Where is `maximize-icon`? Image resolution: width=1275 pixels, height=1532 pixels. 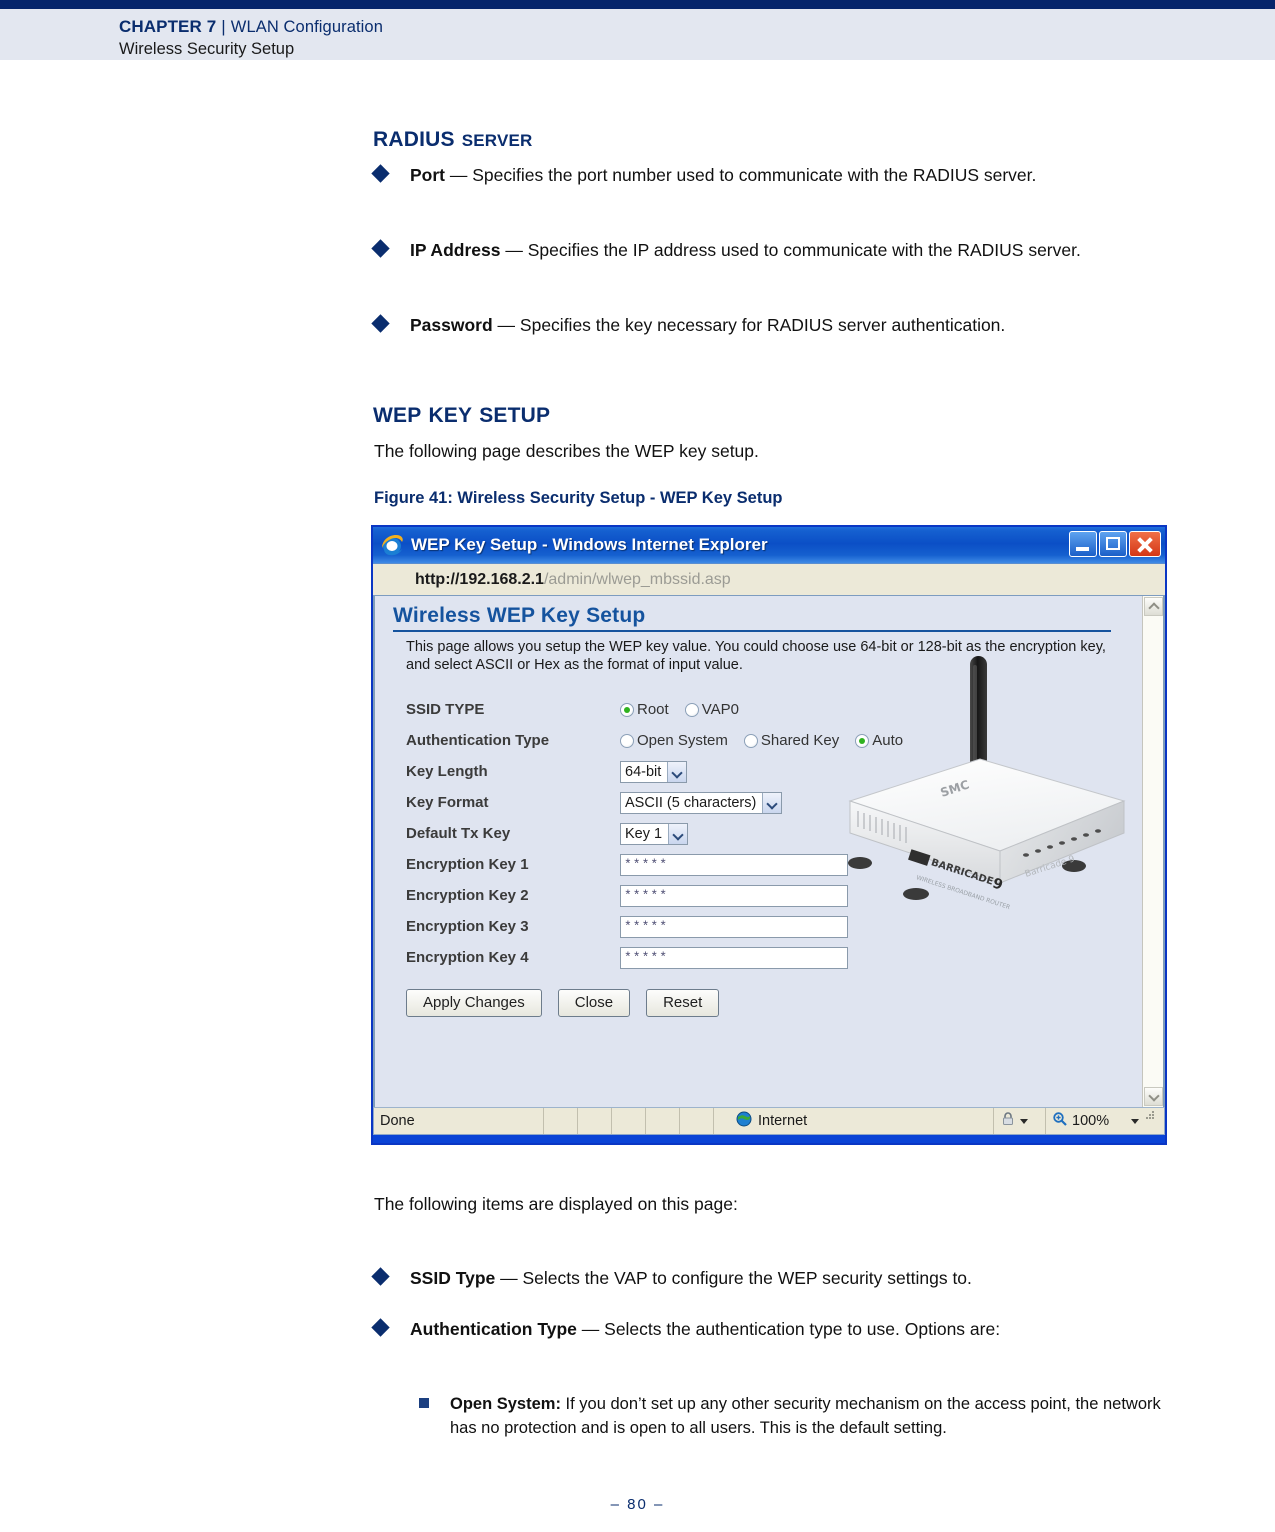 maximize-icon is located at coordinates (1113, 543).